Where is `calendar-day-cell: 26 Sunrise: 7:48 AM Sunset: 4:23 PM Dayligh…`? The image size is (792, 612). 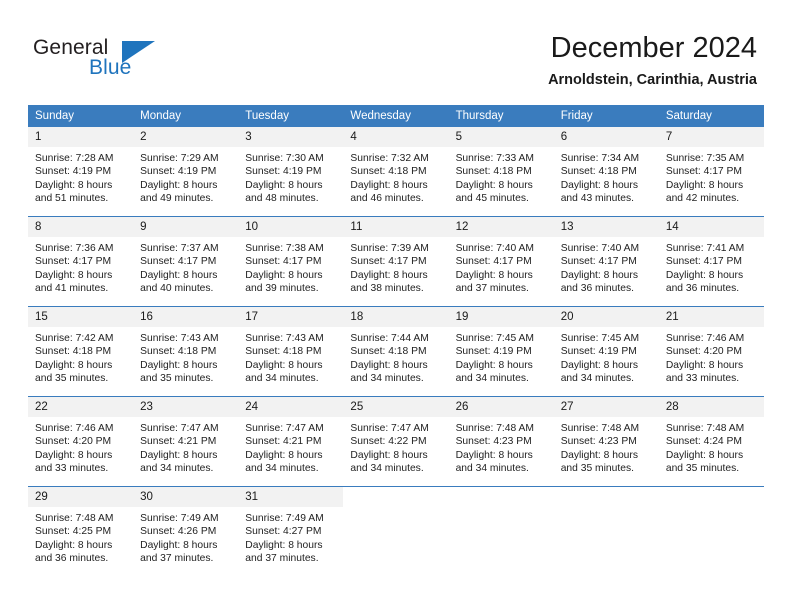
calendar-day-cell: 26 Sunrise: 7:48 AM Sunset: 4:23 PM Dayligh… is located at coordinates (501, 441).